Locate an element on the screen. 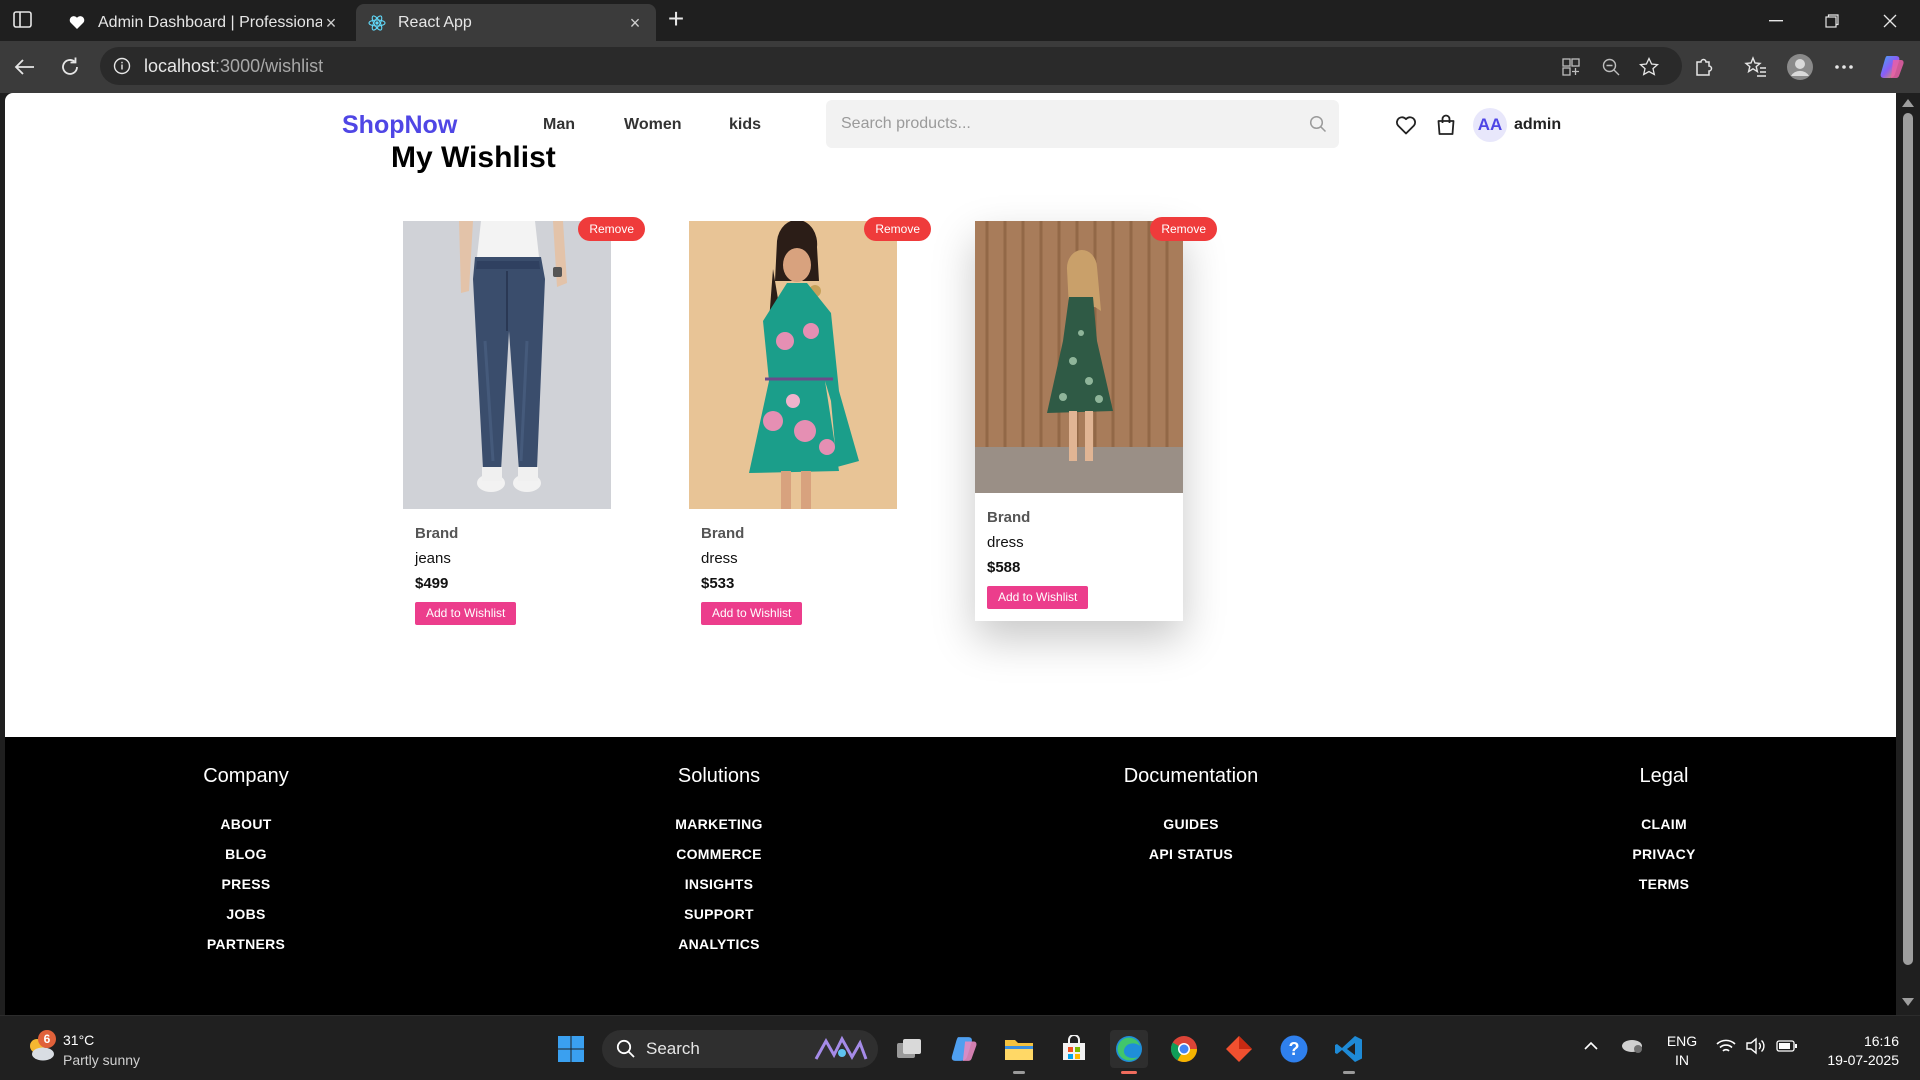  tab-admin-dashboard: Admin Dashboard | Professional M × is located at coordinates (204, 22).